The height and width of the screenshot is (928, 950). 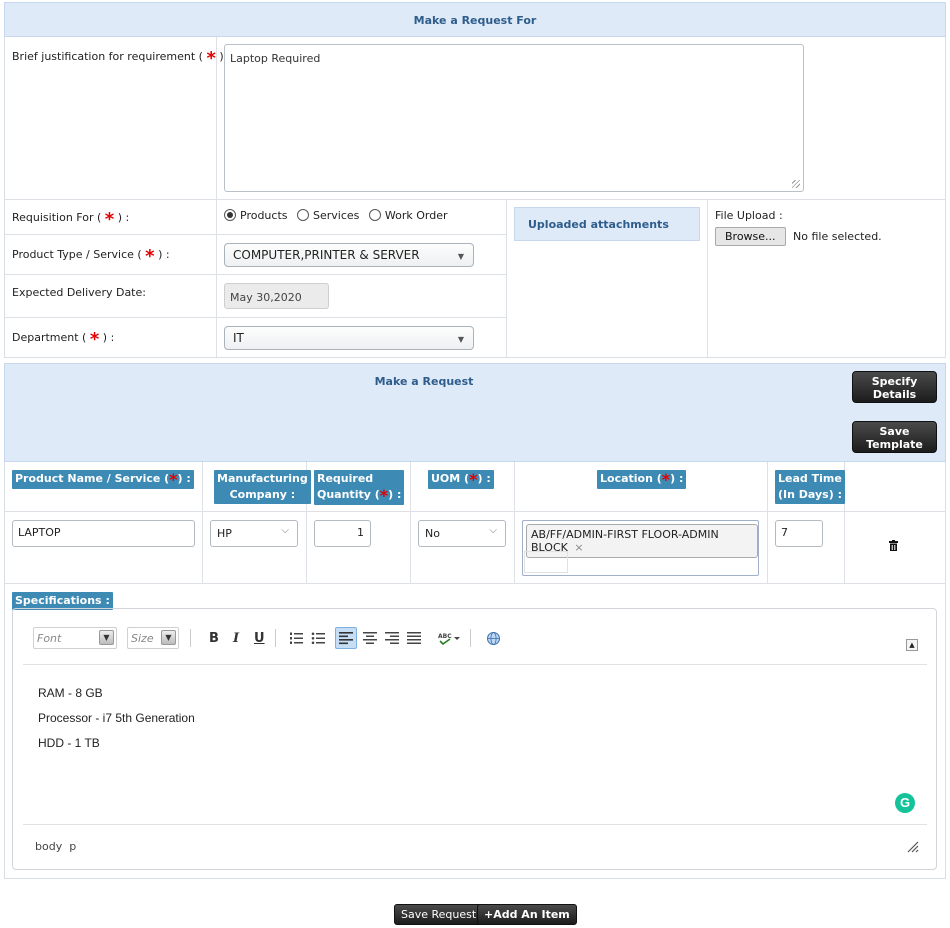 I want to click on collapse-toolbar-icon: ▲, so click(x=912, y=645).